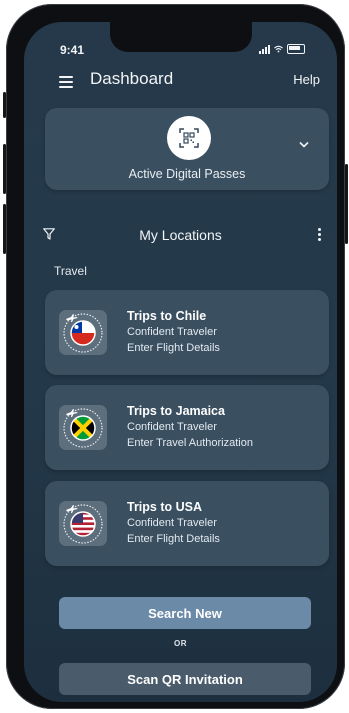 This screenshot has width=349, height=713. Describe the element at coordinates (319, 234) in the screenshot. I see `more-options-icon` at that location.